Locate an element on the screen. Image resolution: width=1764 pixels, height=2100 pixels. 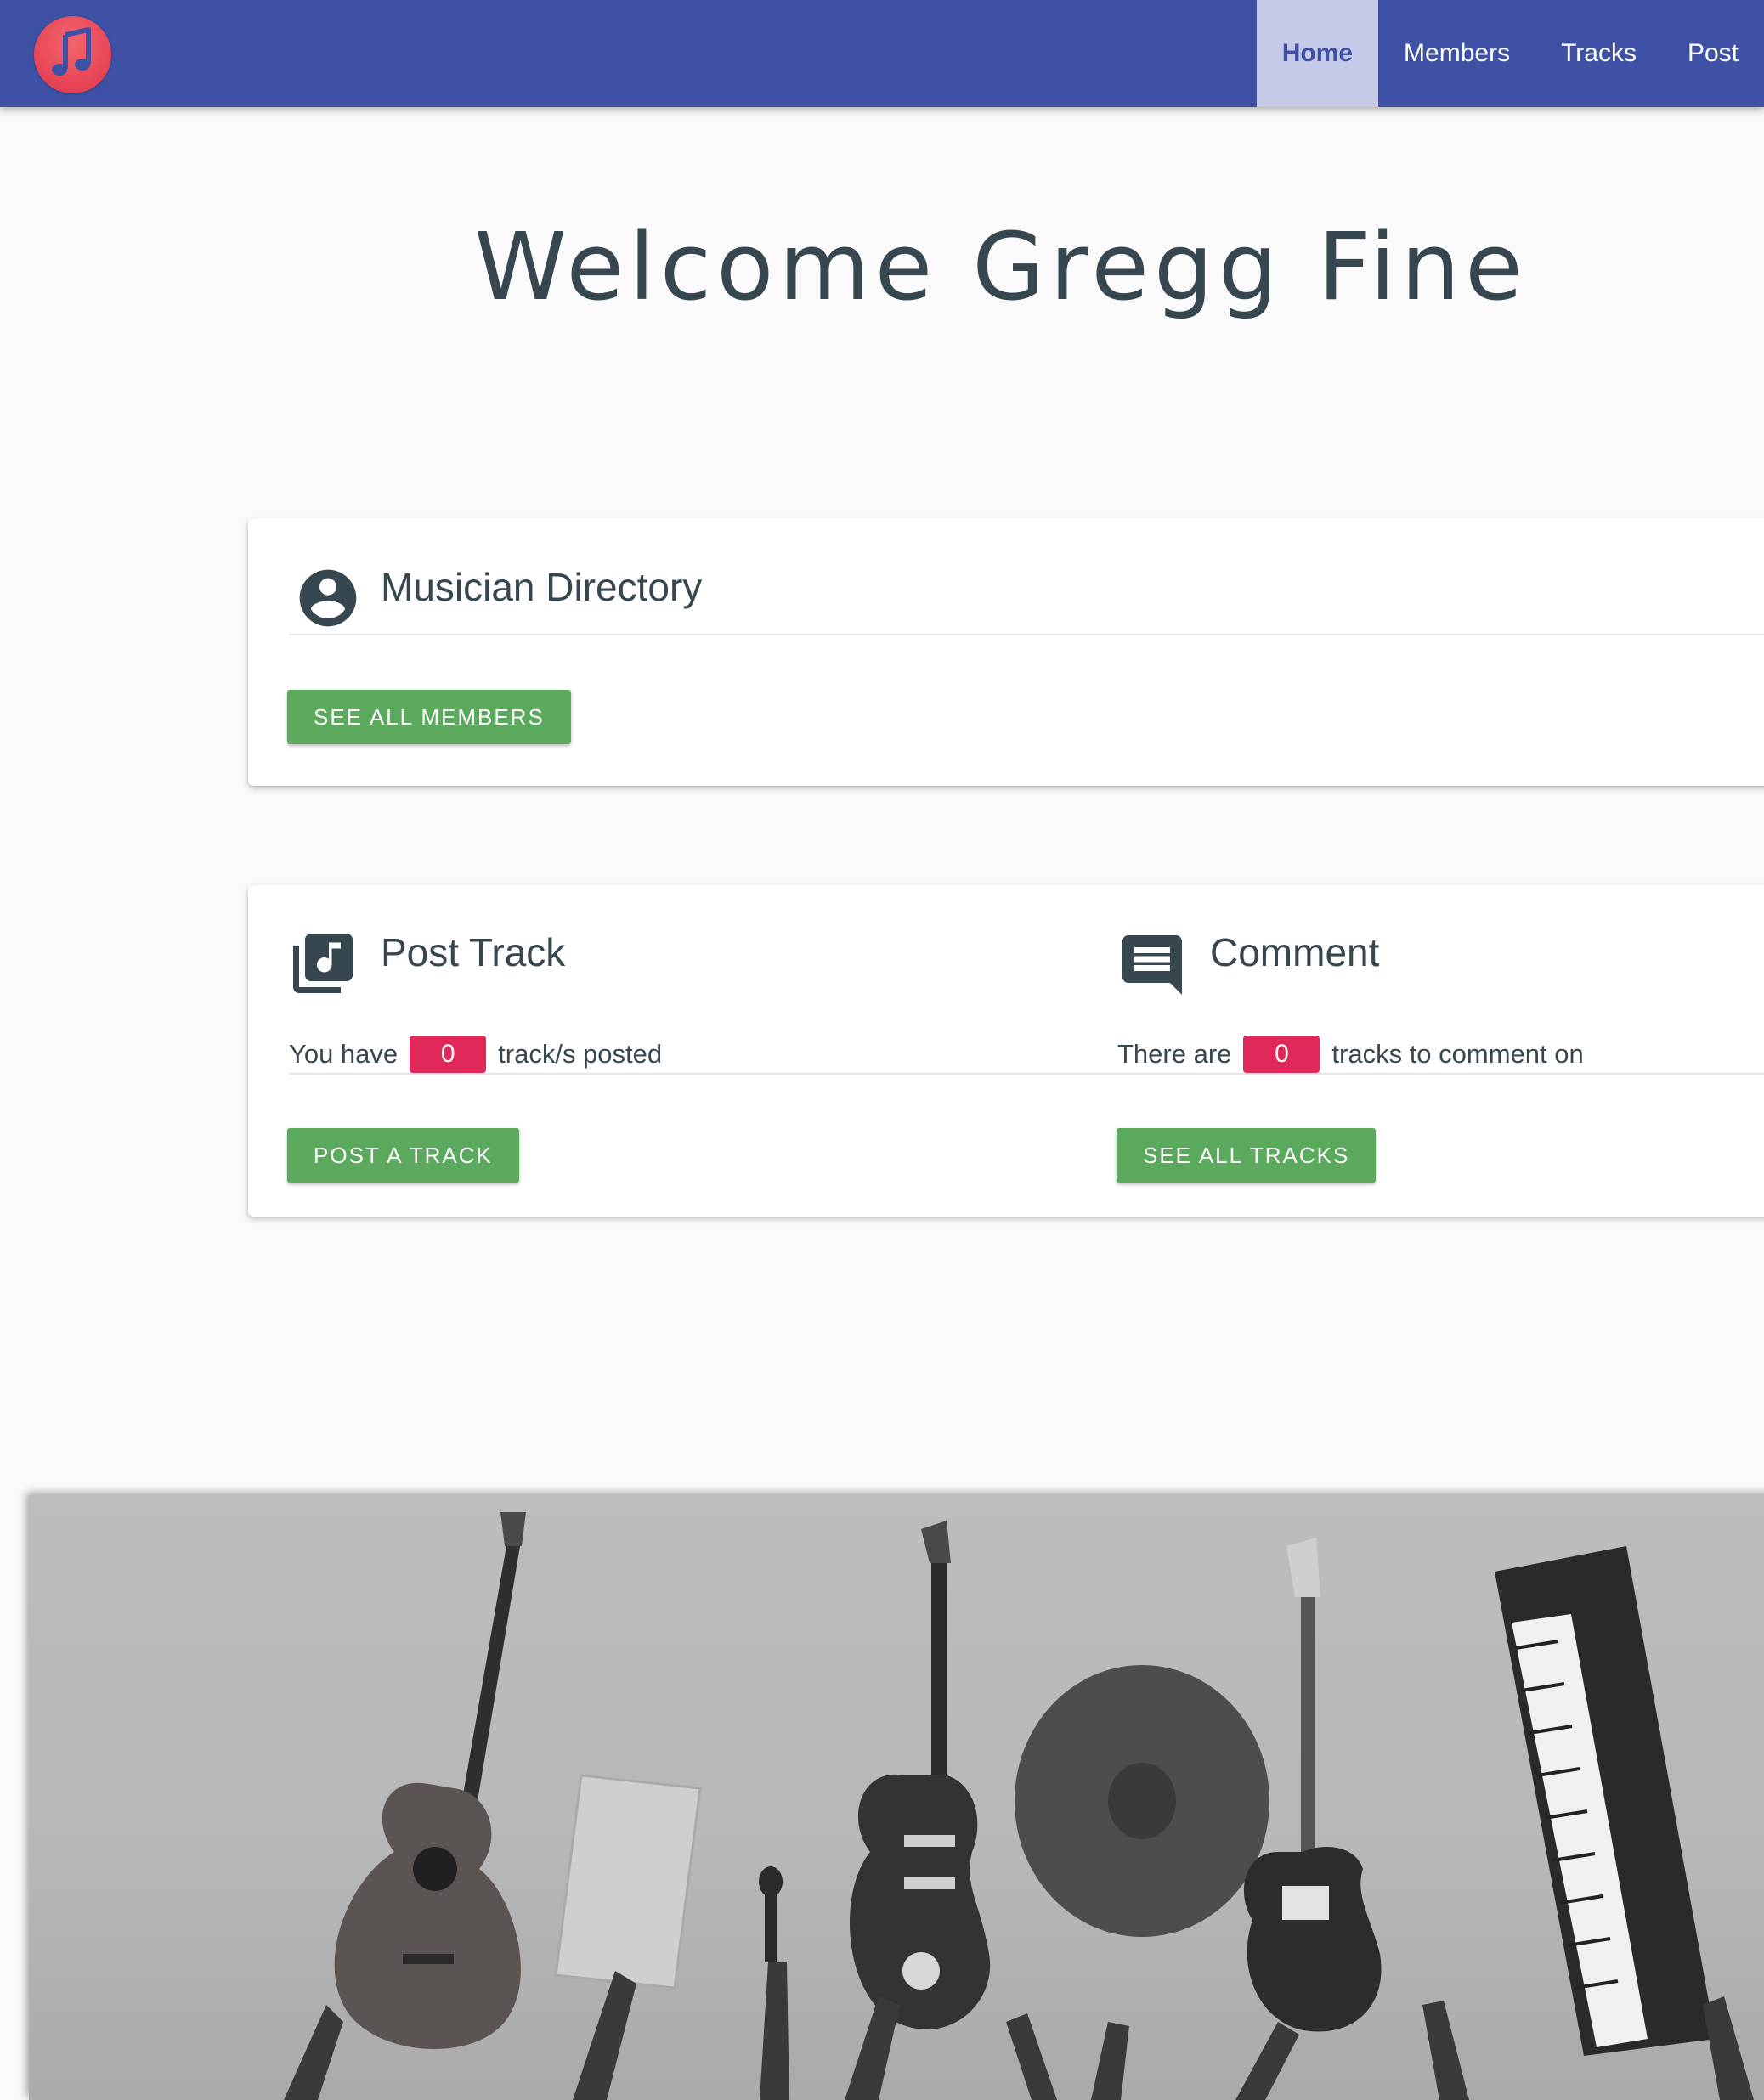
post-a-track-button: POST A TRACK is located at coordinates (403, 1155).